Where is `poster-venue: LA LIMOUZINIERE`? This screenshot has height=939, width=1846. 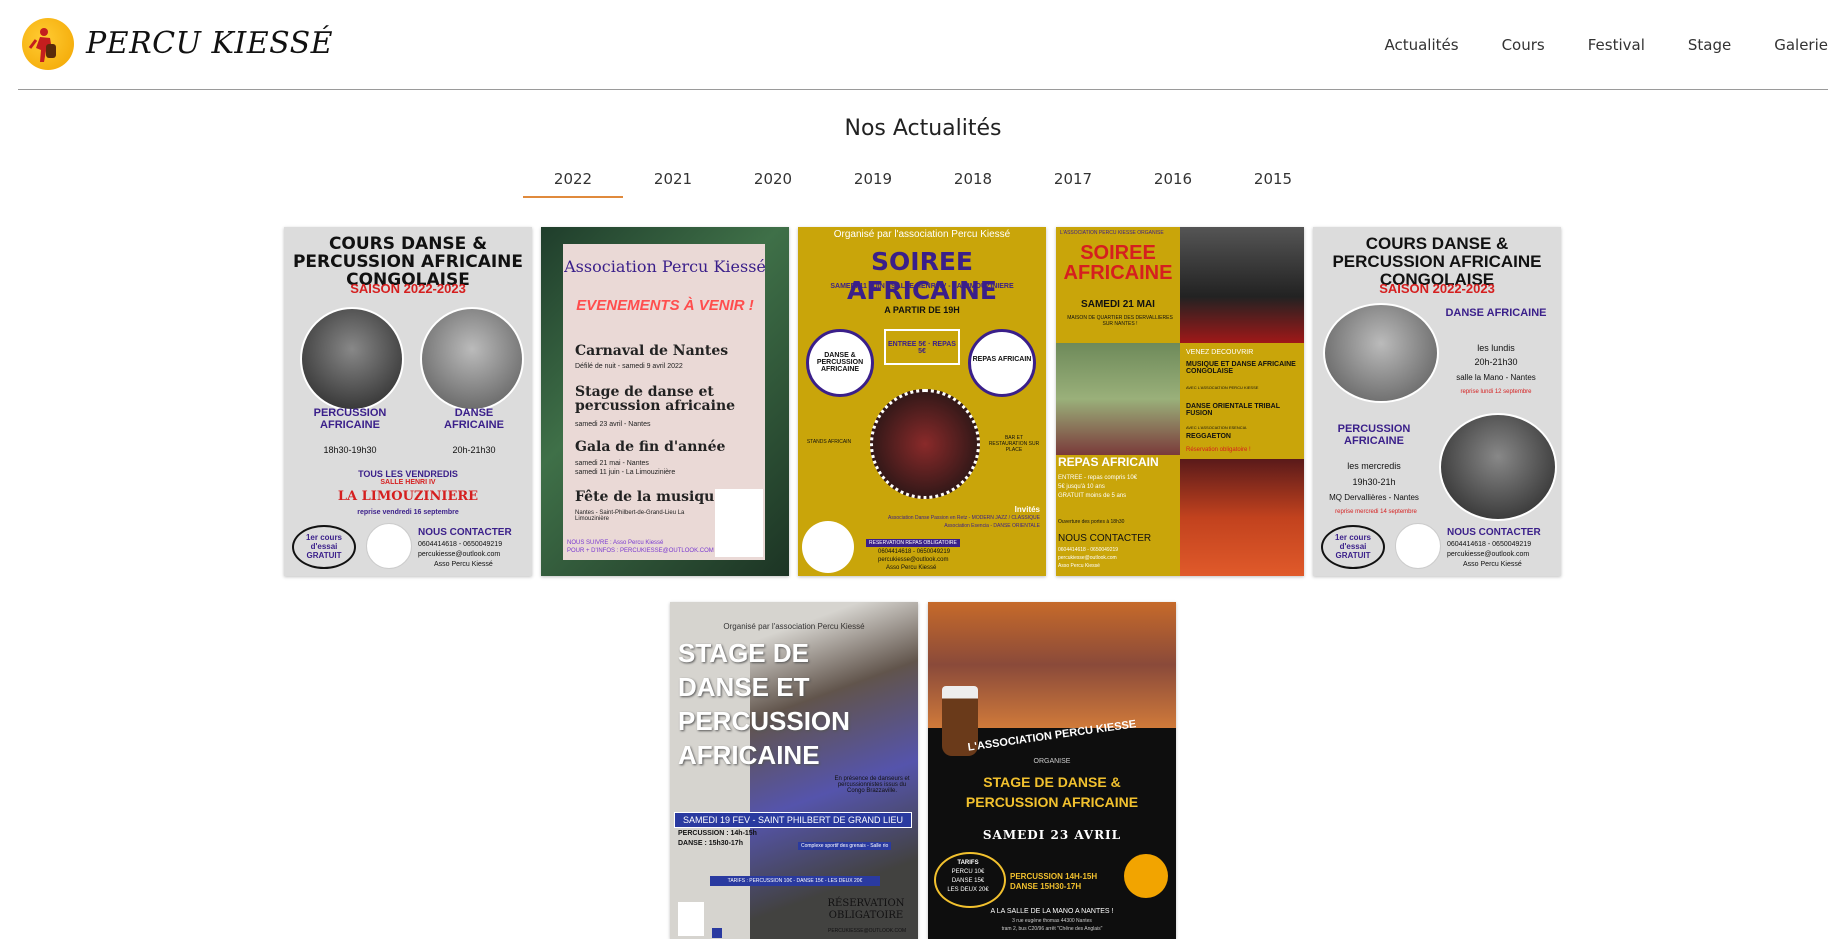 poster-venue: LA LIMOUZINIERE is located at coordinates (408, 496).